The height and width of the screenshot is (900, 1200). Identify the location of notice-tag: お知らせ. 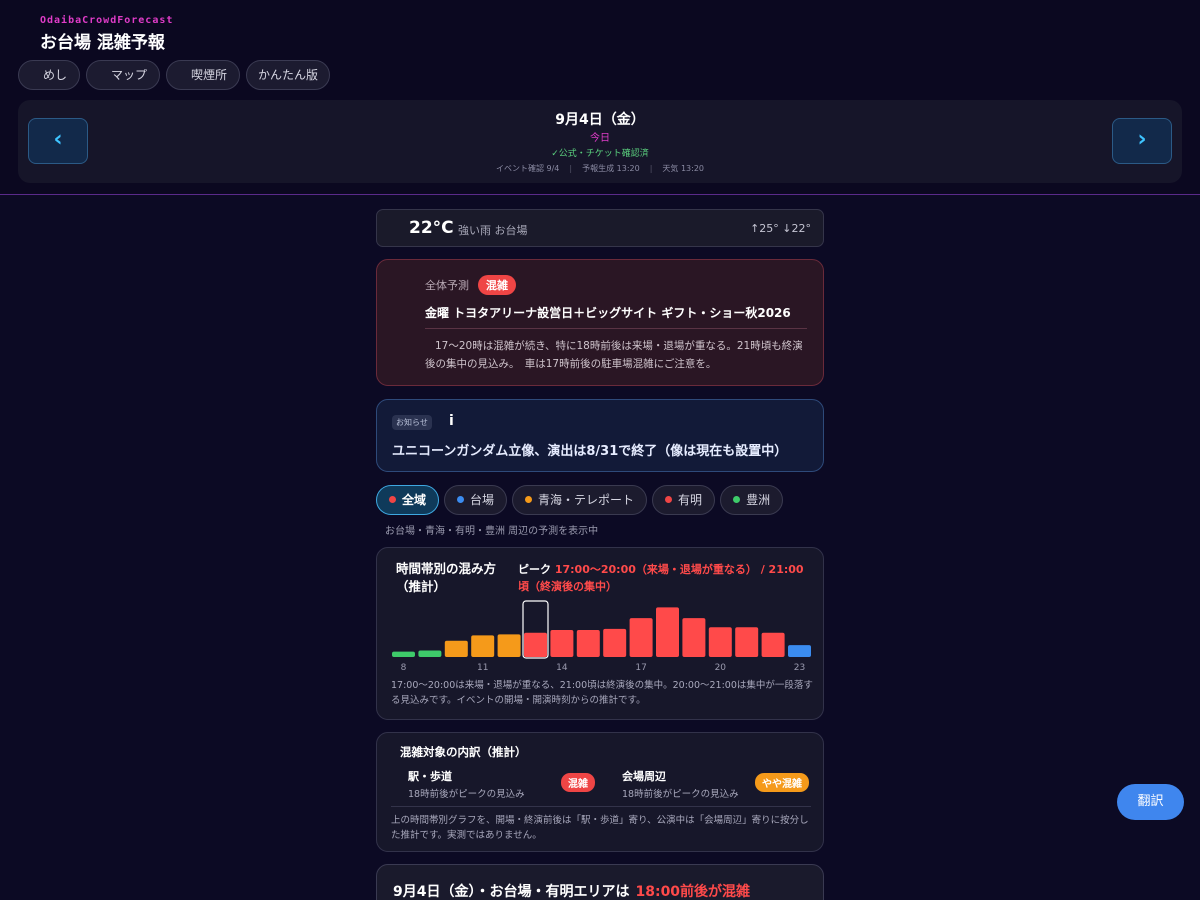
(412, 422).